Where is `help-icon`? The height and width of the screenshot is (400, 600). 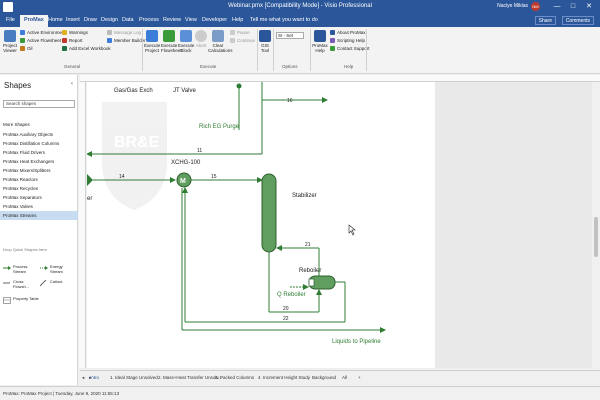
help-icon is located at coordinates (320, 36).